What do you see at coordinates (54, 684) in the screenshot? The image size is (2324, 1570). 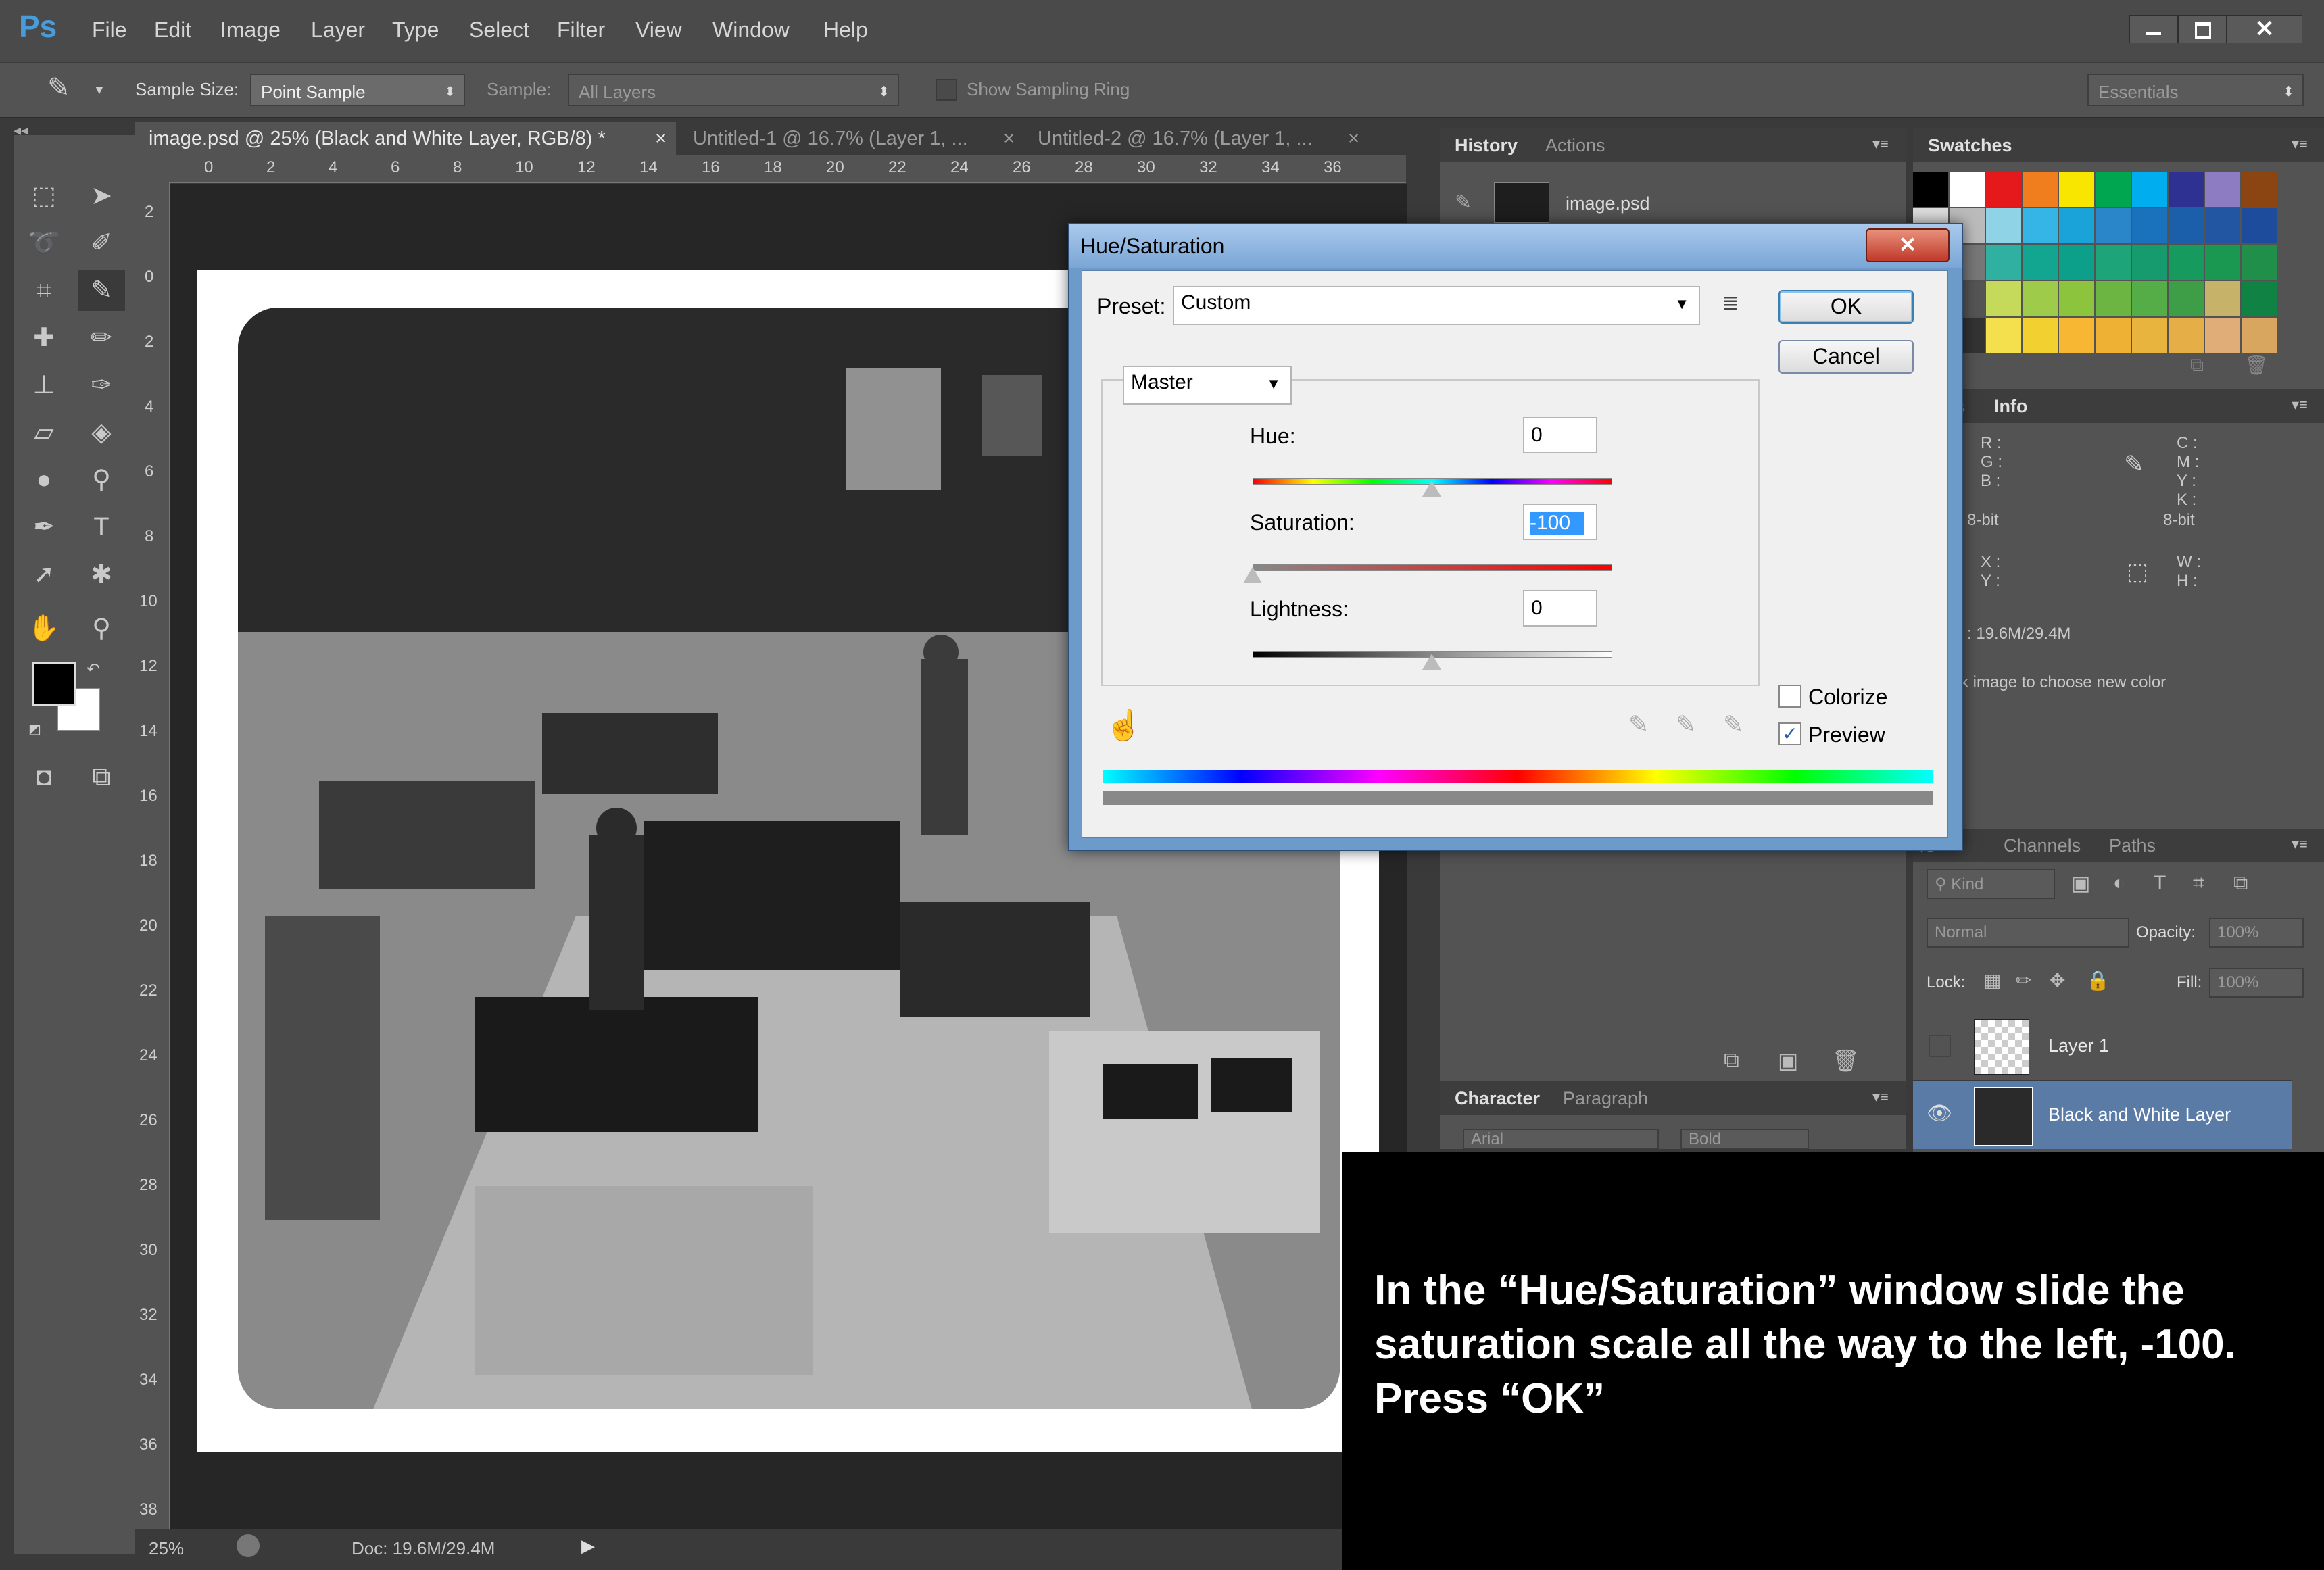 I see `foreground-color-swatch` at bounding box center [54, 684].